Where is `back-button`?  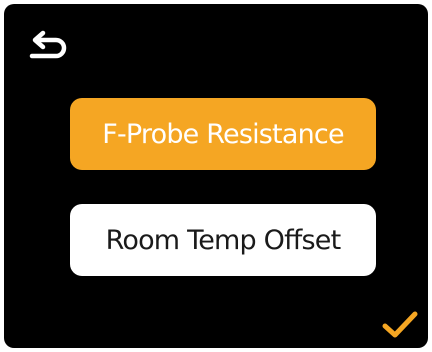
back-button is located at coordinates (50, 50).